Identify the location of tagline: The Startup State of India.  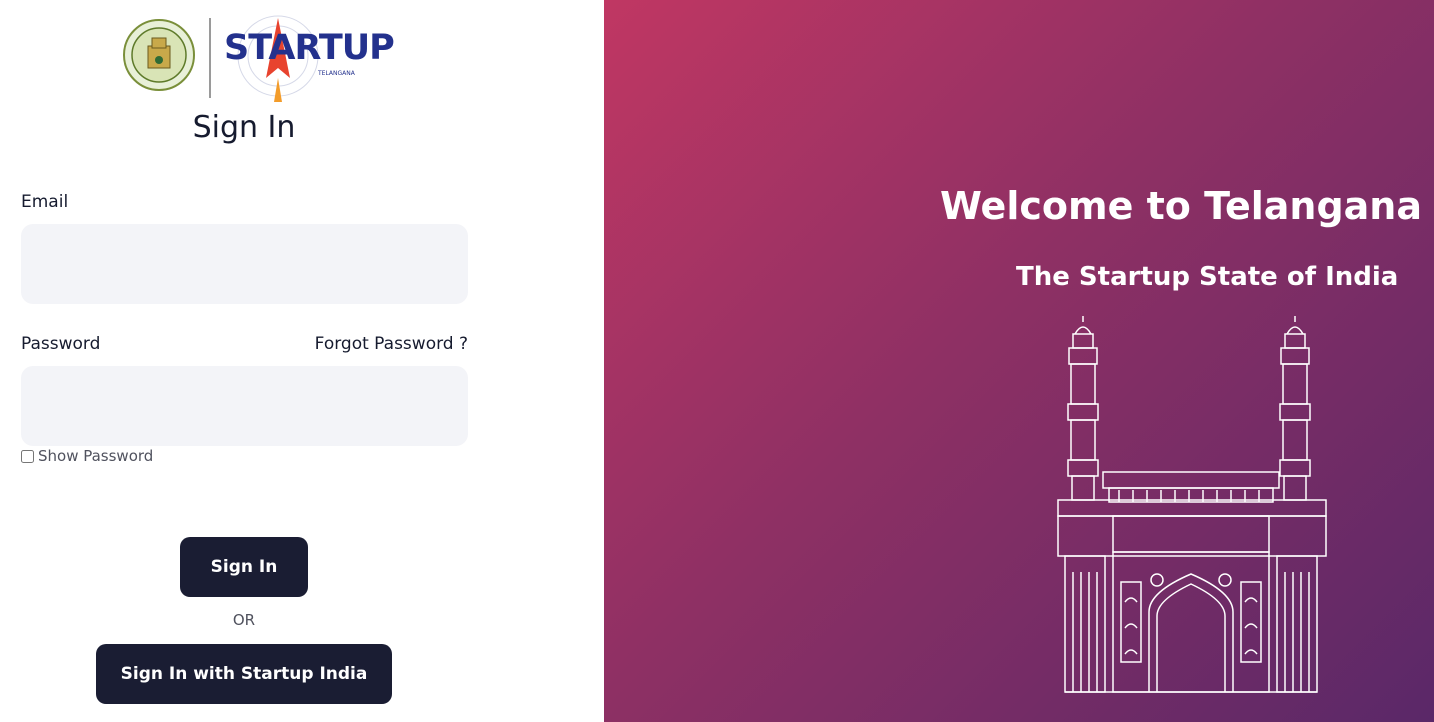
(1207, 277).